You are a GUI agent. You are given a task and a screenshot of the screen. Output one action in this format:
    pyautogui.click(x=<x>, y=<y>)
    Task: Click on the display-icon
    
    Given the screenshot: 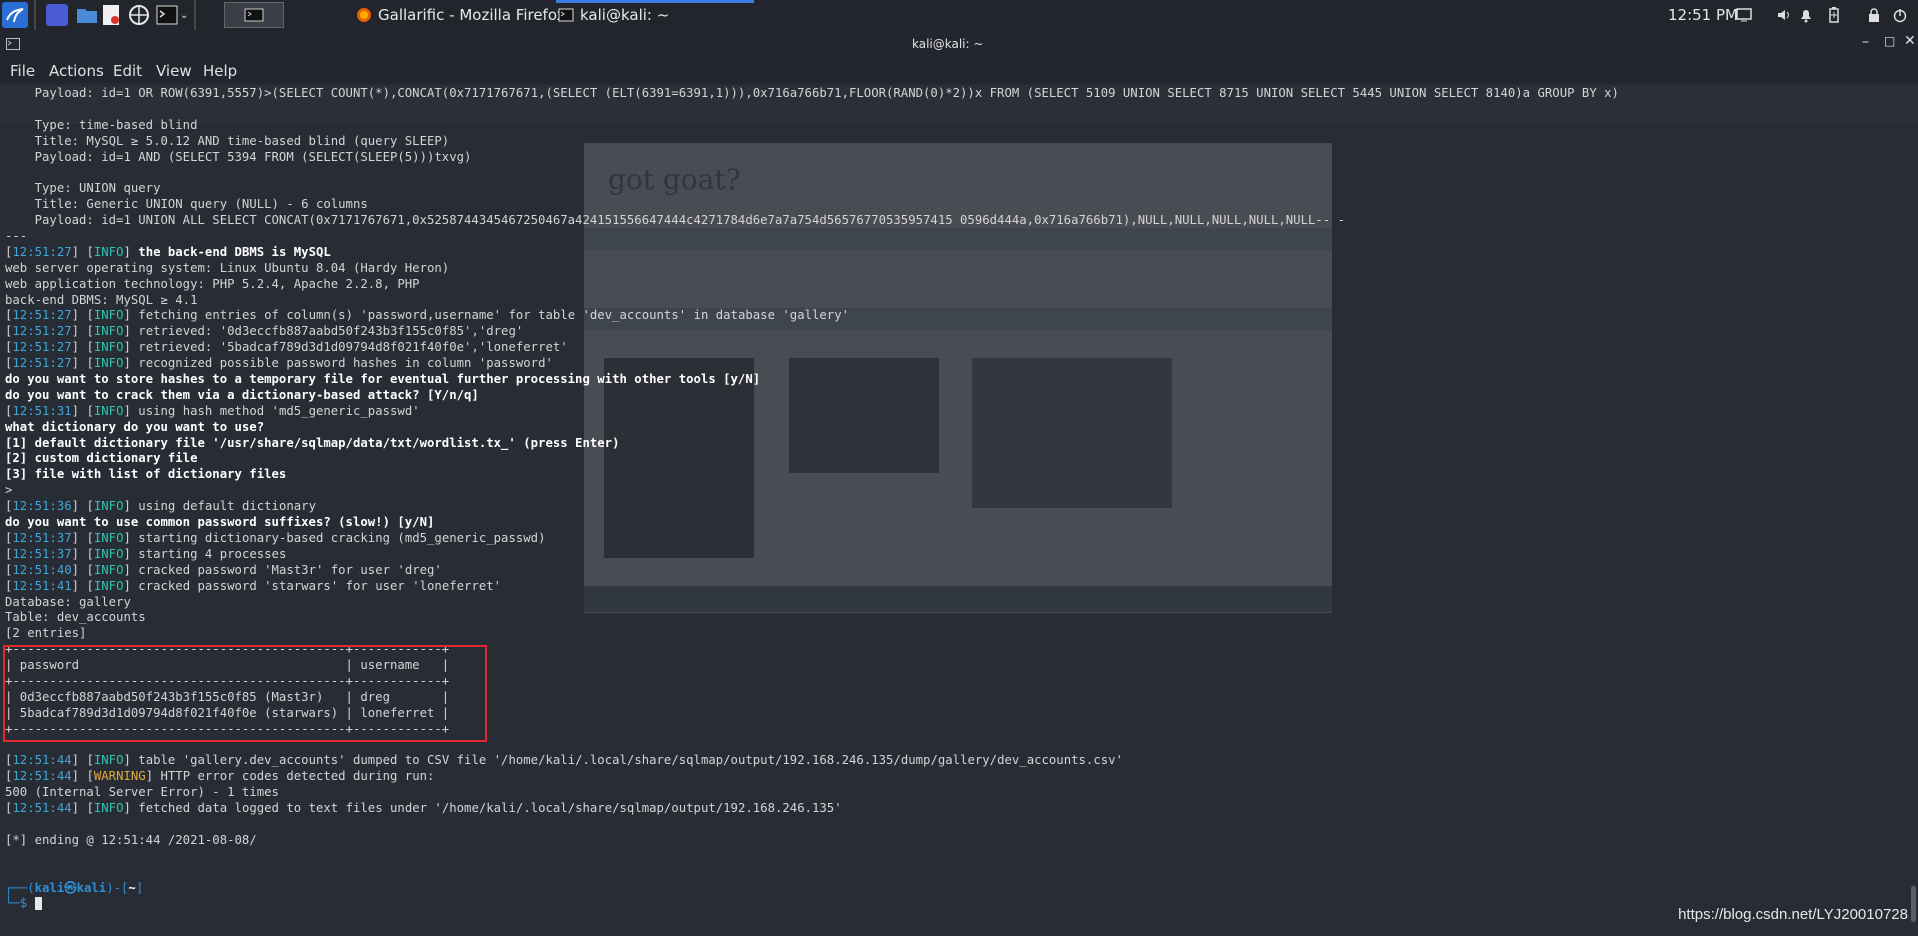 What is the action you would take?
    pyautogui.click(x=1744, y=15)
    